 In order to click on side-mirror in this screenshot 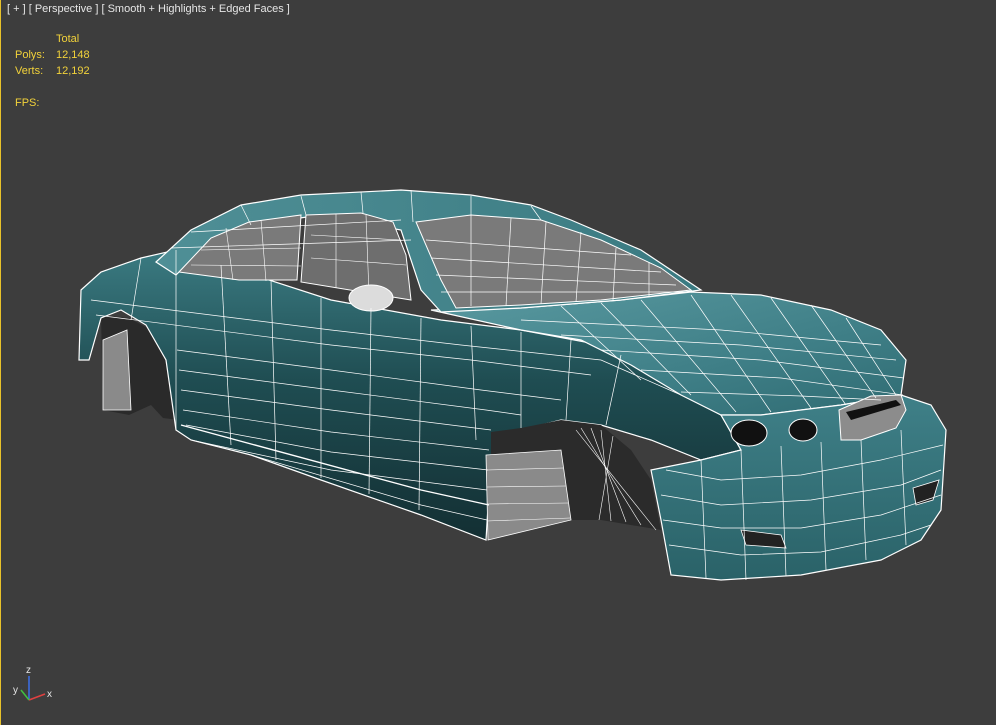, I will do `click(371, 298)`.